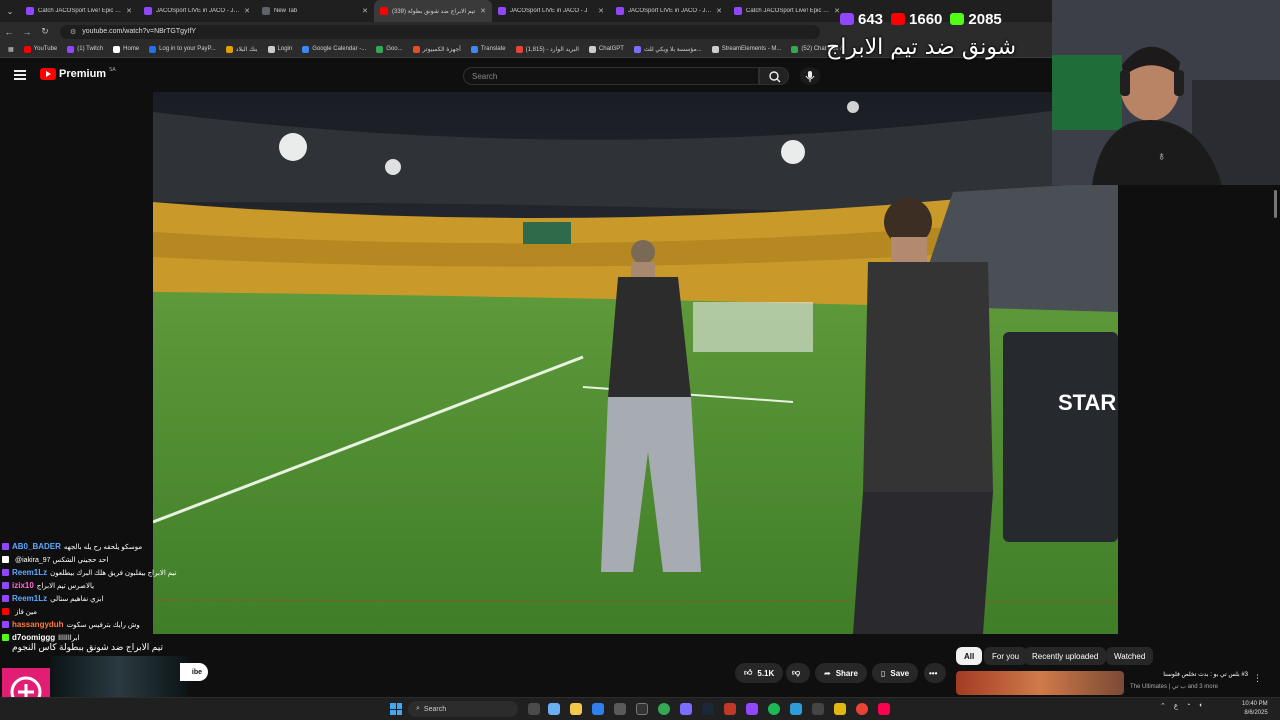 Image resolution: width=1280 pixels, height=720 pixels. What do you see at coordinates (1275, 204) in the screenshot?
I see `page-scrollbar` at bounding box center [1275, 204].